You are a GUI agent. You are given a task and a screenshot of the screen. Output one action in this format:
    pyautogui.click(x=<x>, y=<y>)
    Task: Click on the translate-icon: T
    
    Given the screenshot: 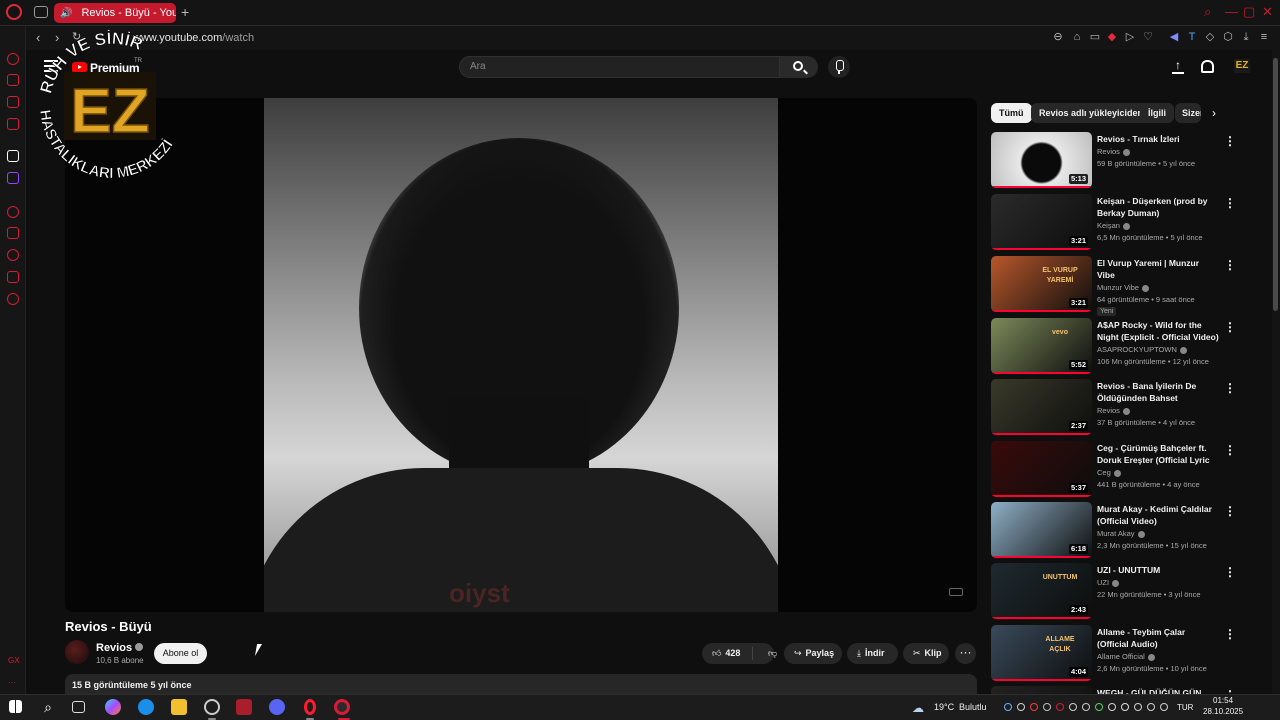 What is the action you would take?
    pyautogui.click(x=1192, y=37)
    